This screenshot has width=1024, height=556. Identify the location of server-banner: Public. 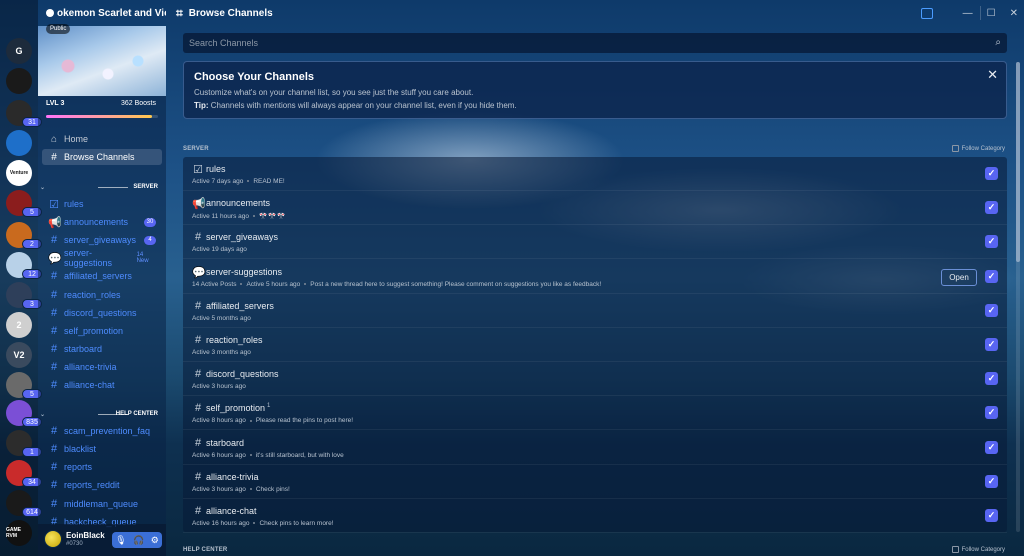
(102, 60).